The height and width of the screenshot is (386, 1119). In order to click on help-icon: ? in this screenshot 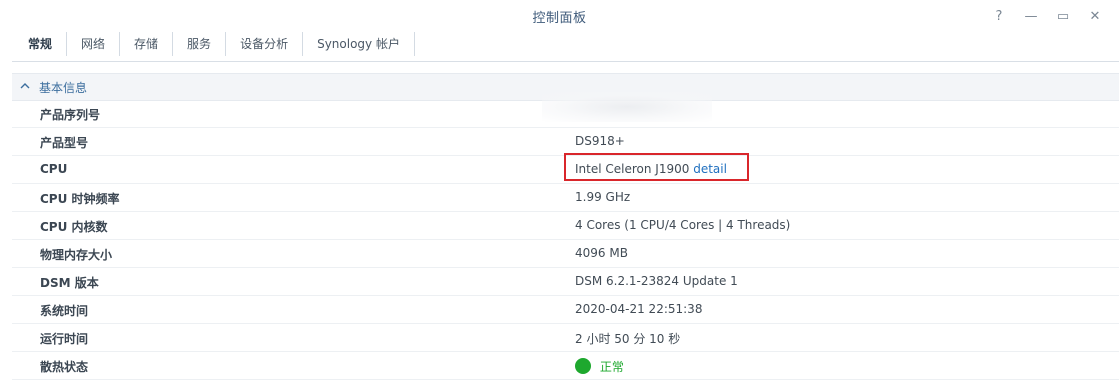, I will do `click(999, 16)`.